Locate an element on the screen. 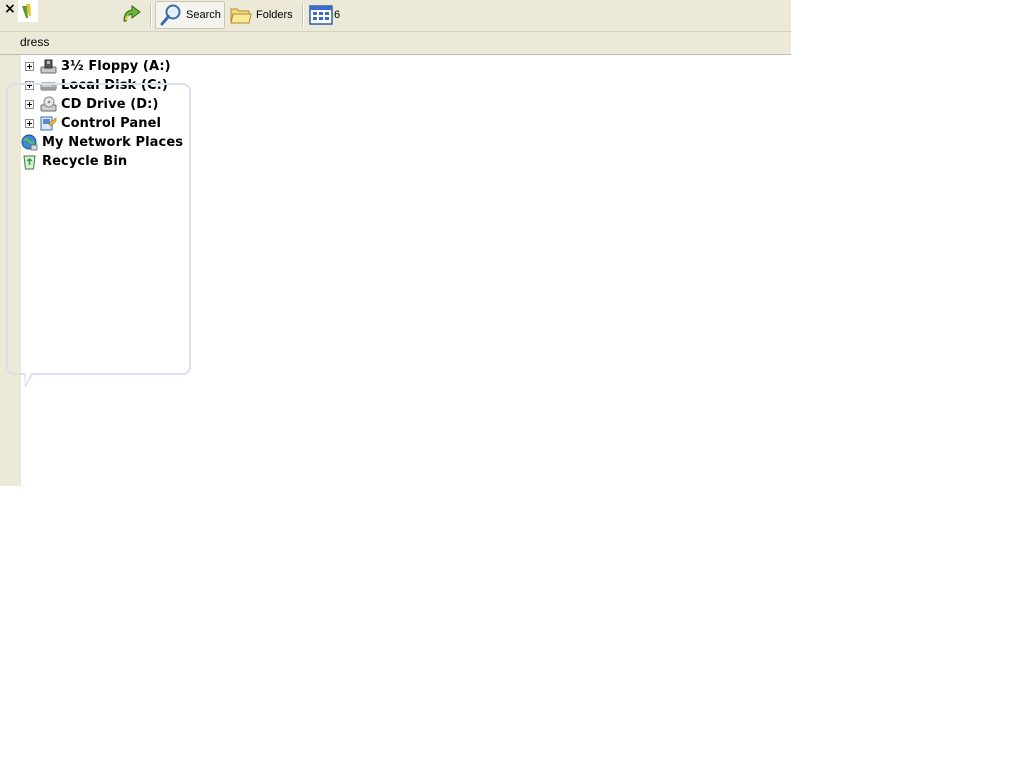 This screenshot has height=768, width=1024. standard-toolbar: × Search Folders 6 is located at coordinates (395, 16).